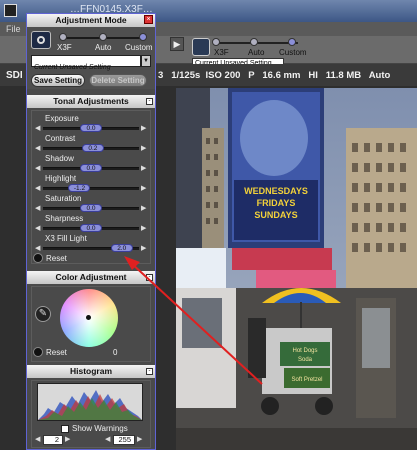 The image size is (417, 450). Describe the element at coordinates (193, 320) in the screenshot. I see `annotation-arrow` at that location.